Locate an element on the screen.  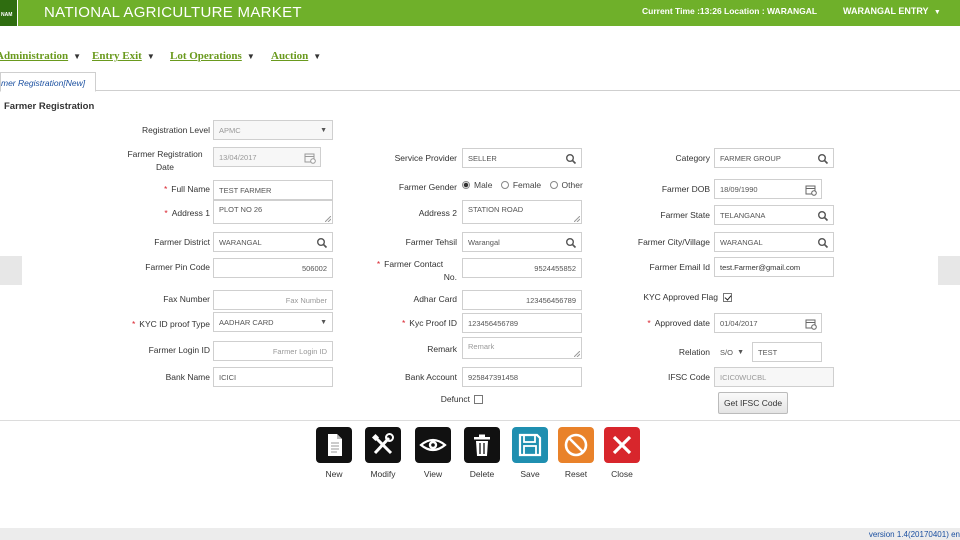
category-lookup: FARMER GROUP is located at coordinates (774, 158).